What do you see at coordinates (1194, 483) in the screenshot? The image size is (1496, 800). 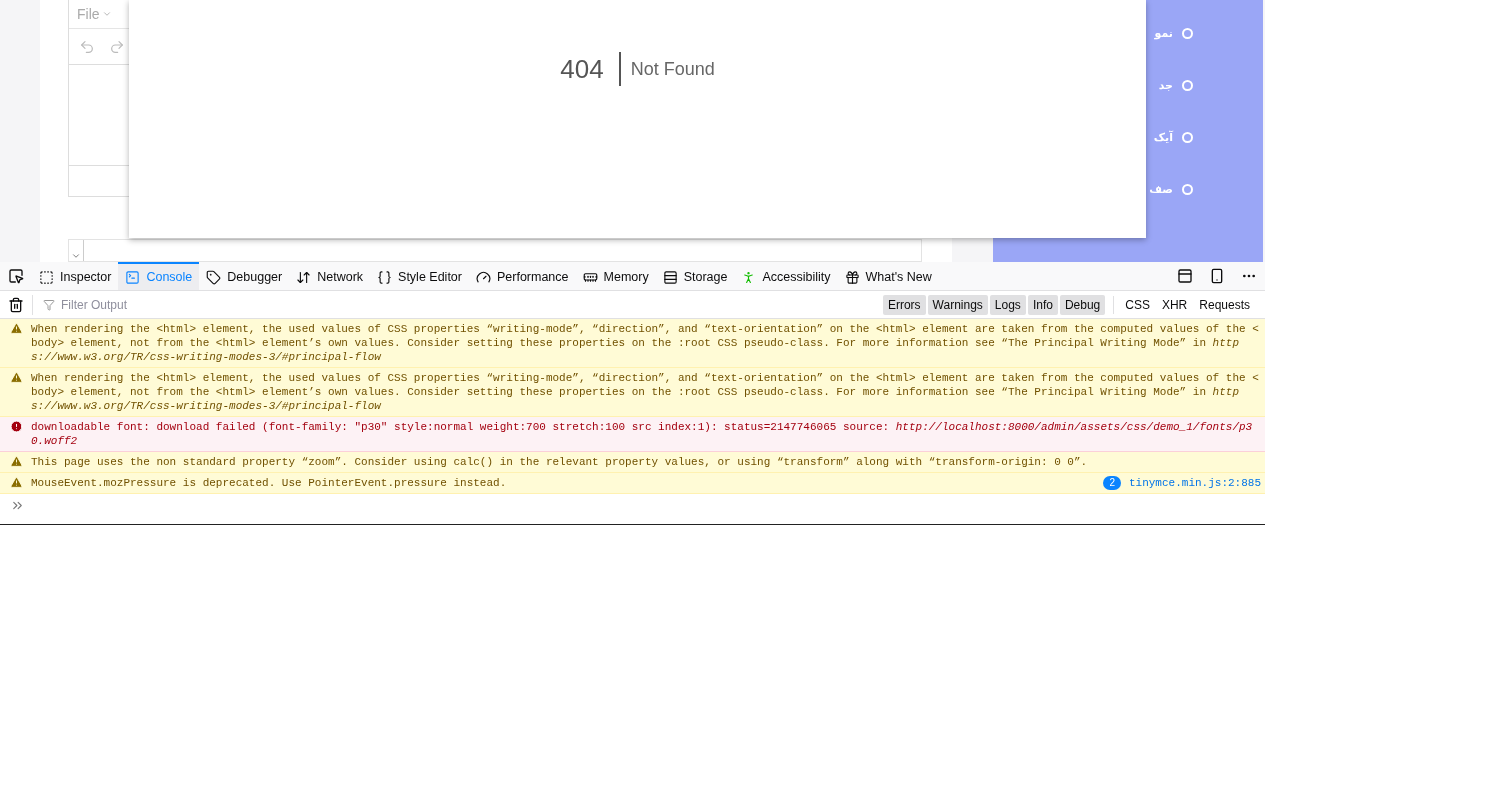 I see `source-link: tinymce.min.js:2:885` at bounding box center [1194, 483].